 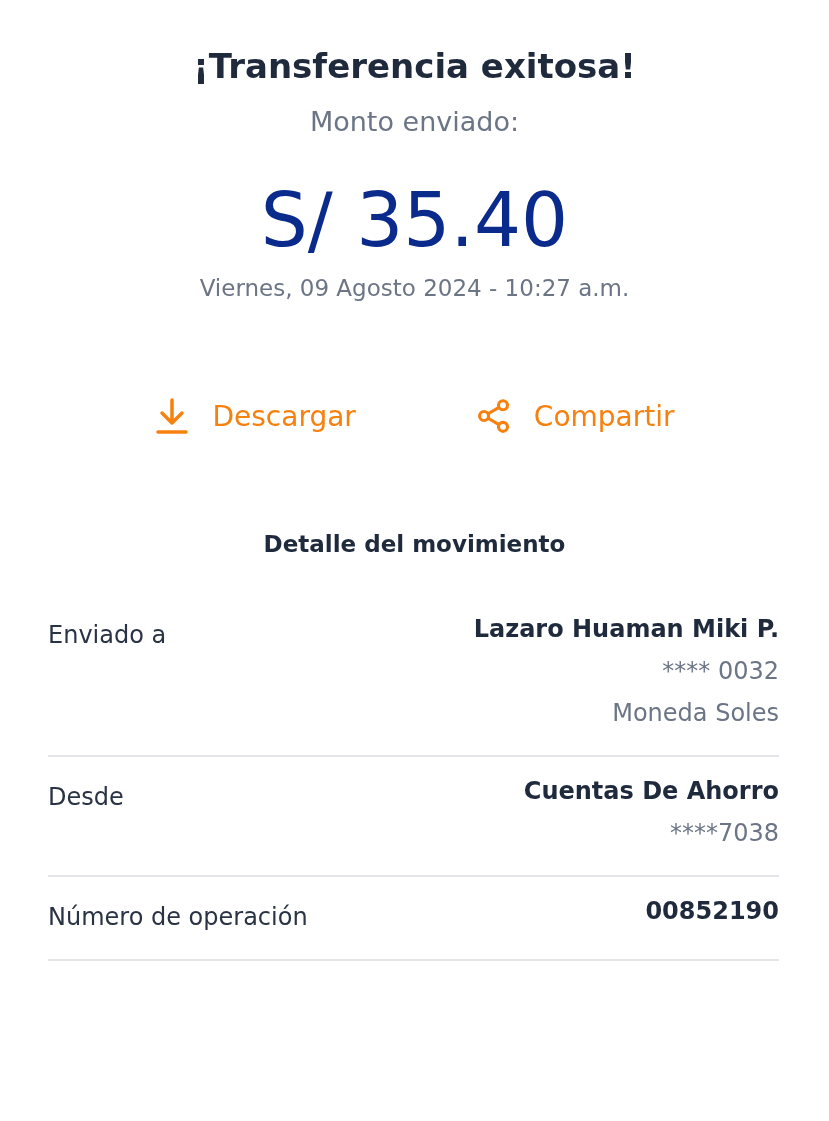 What do you see at coordinates (695, 713) in the screenshot?
I see `detail-info: Moneda Soles` at bounding box center [695, 713].